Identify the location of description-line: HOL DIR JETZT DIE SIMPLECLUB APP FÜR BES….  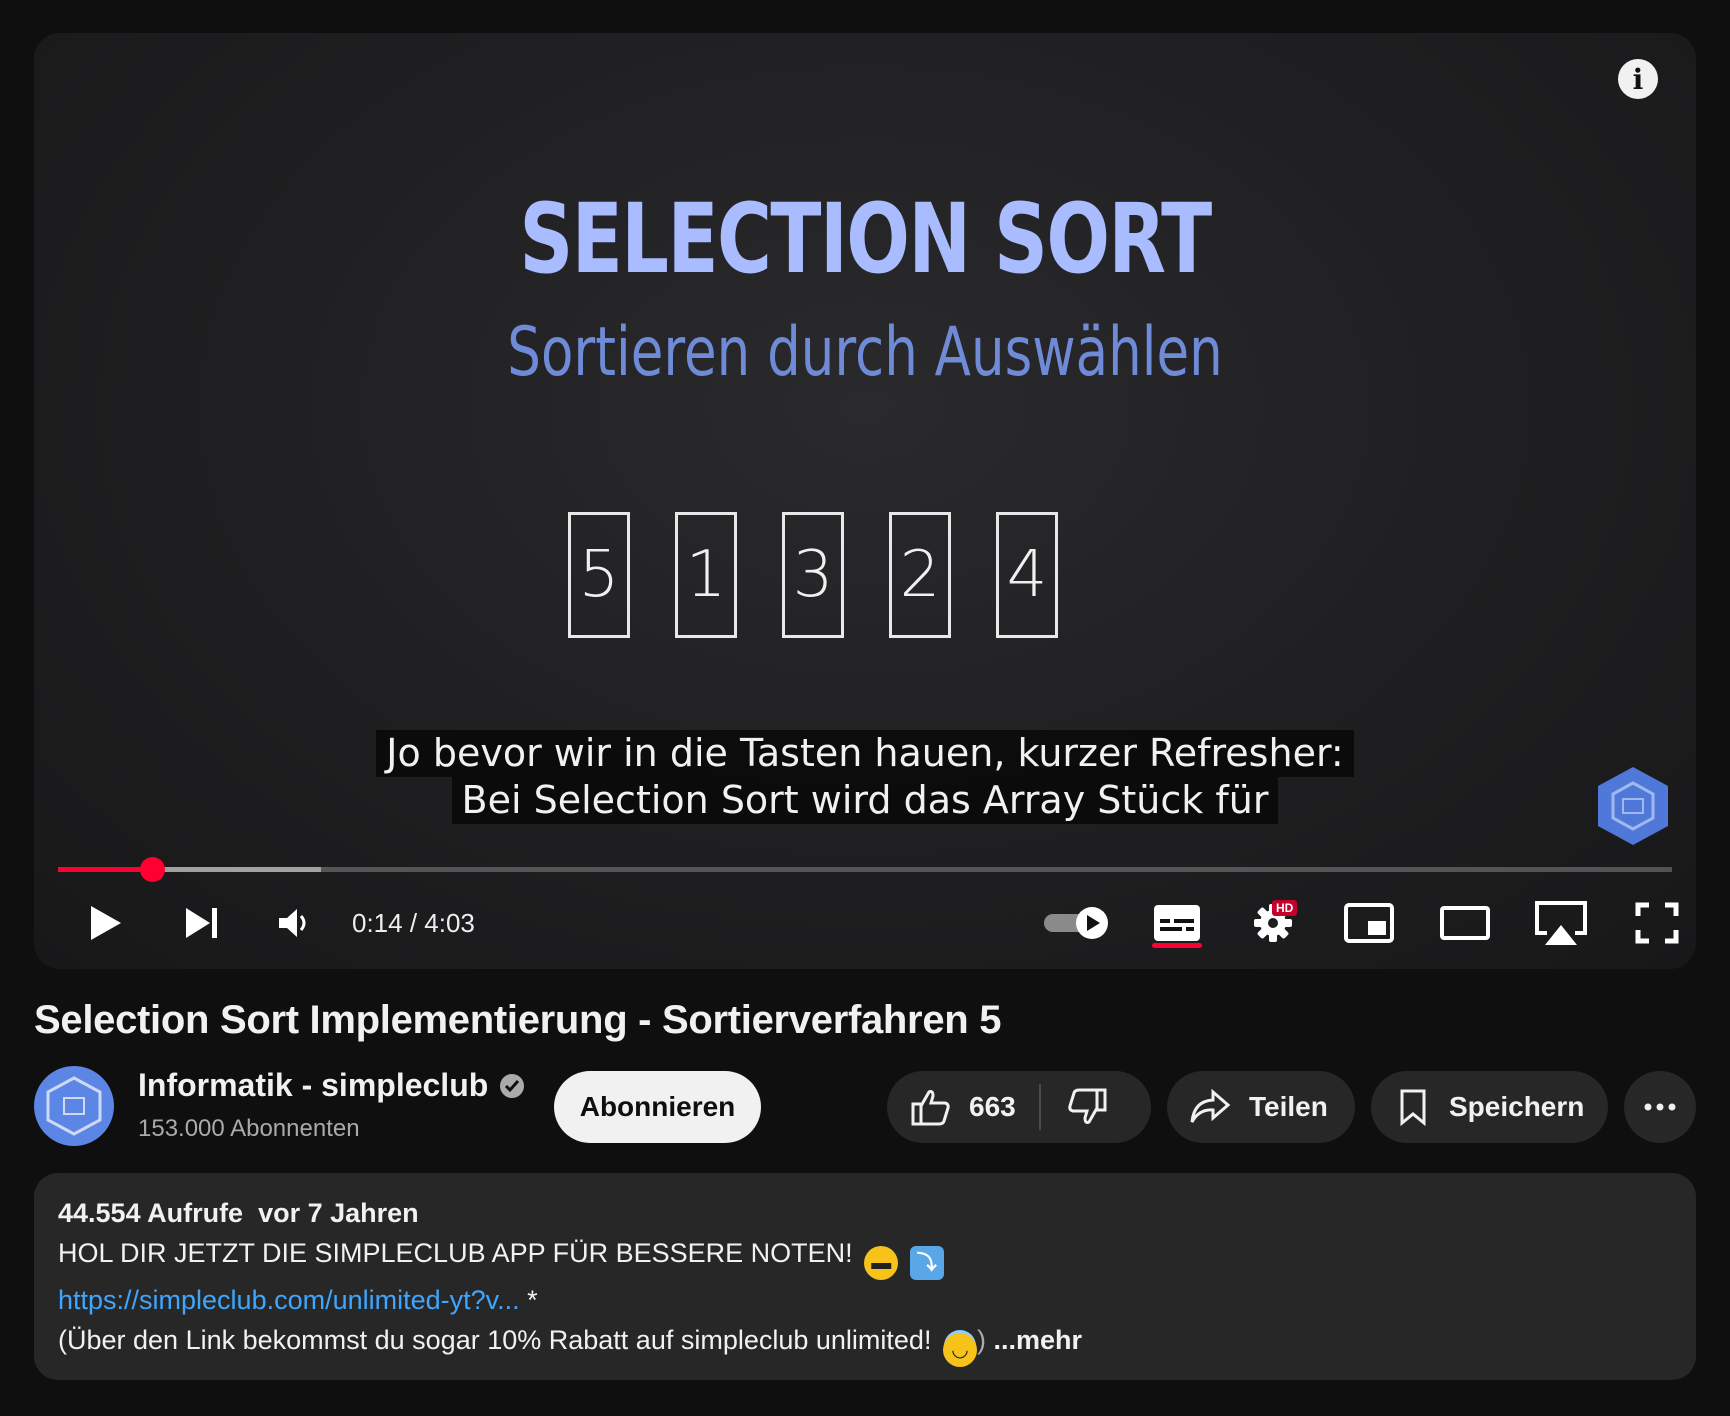
(865, 1256).